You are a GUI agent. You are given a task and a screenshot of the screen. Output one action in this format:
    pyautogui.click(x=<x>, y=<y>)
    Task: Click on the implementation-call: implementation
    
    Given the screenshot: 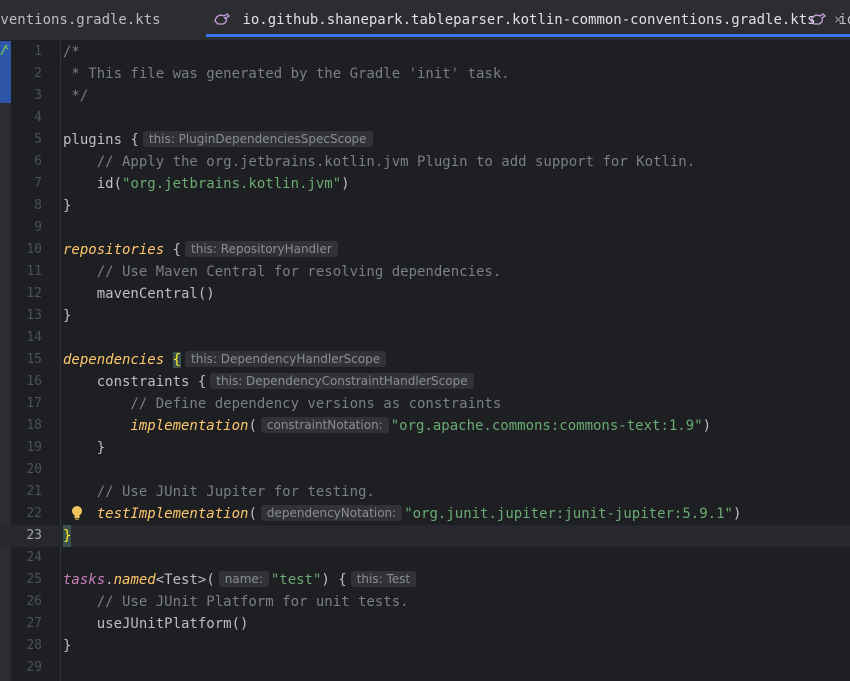 What is the action you would take?
    pyautogui.click(x=156, y=426)
    